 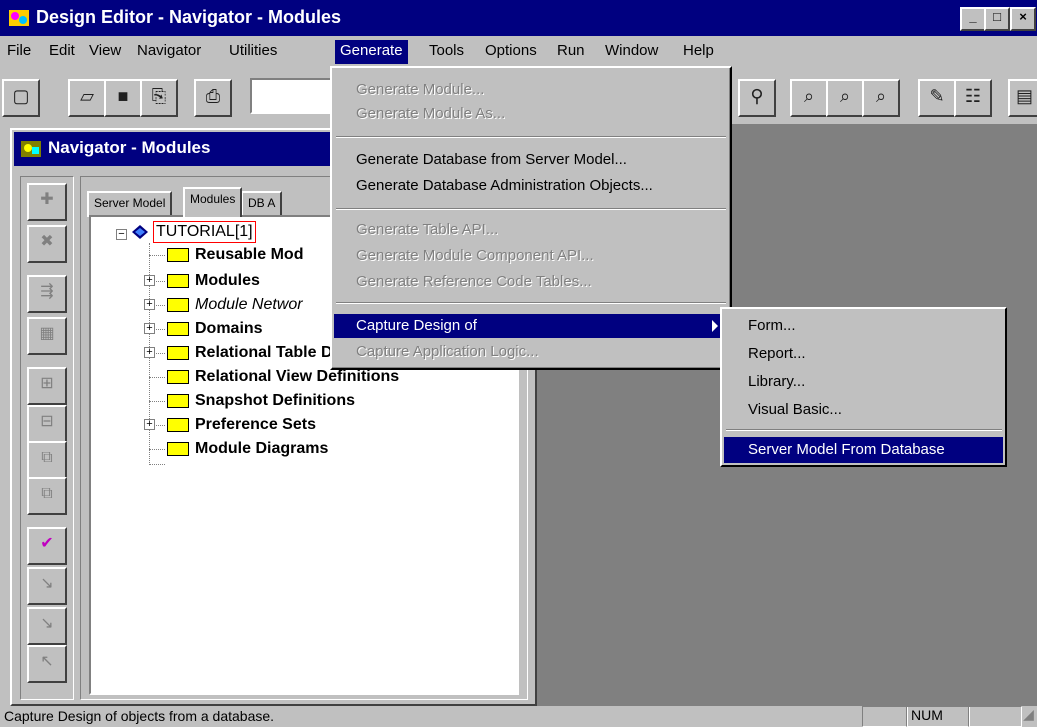 I want to click on save-as-button: ⎘, so click(x=159, y=98).